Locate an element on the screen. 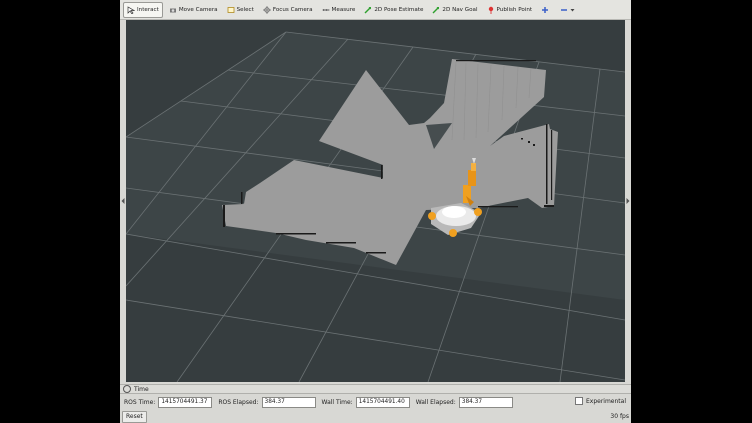 The width and height of the screenshot is (752, 423). right-panel-handle is located at coordinates (628, 201).